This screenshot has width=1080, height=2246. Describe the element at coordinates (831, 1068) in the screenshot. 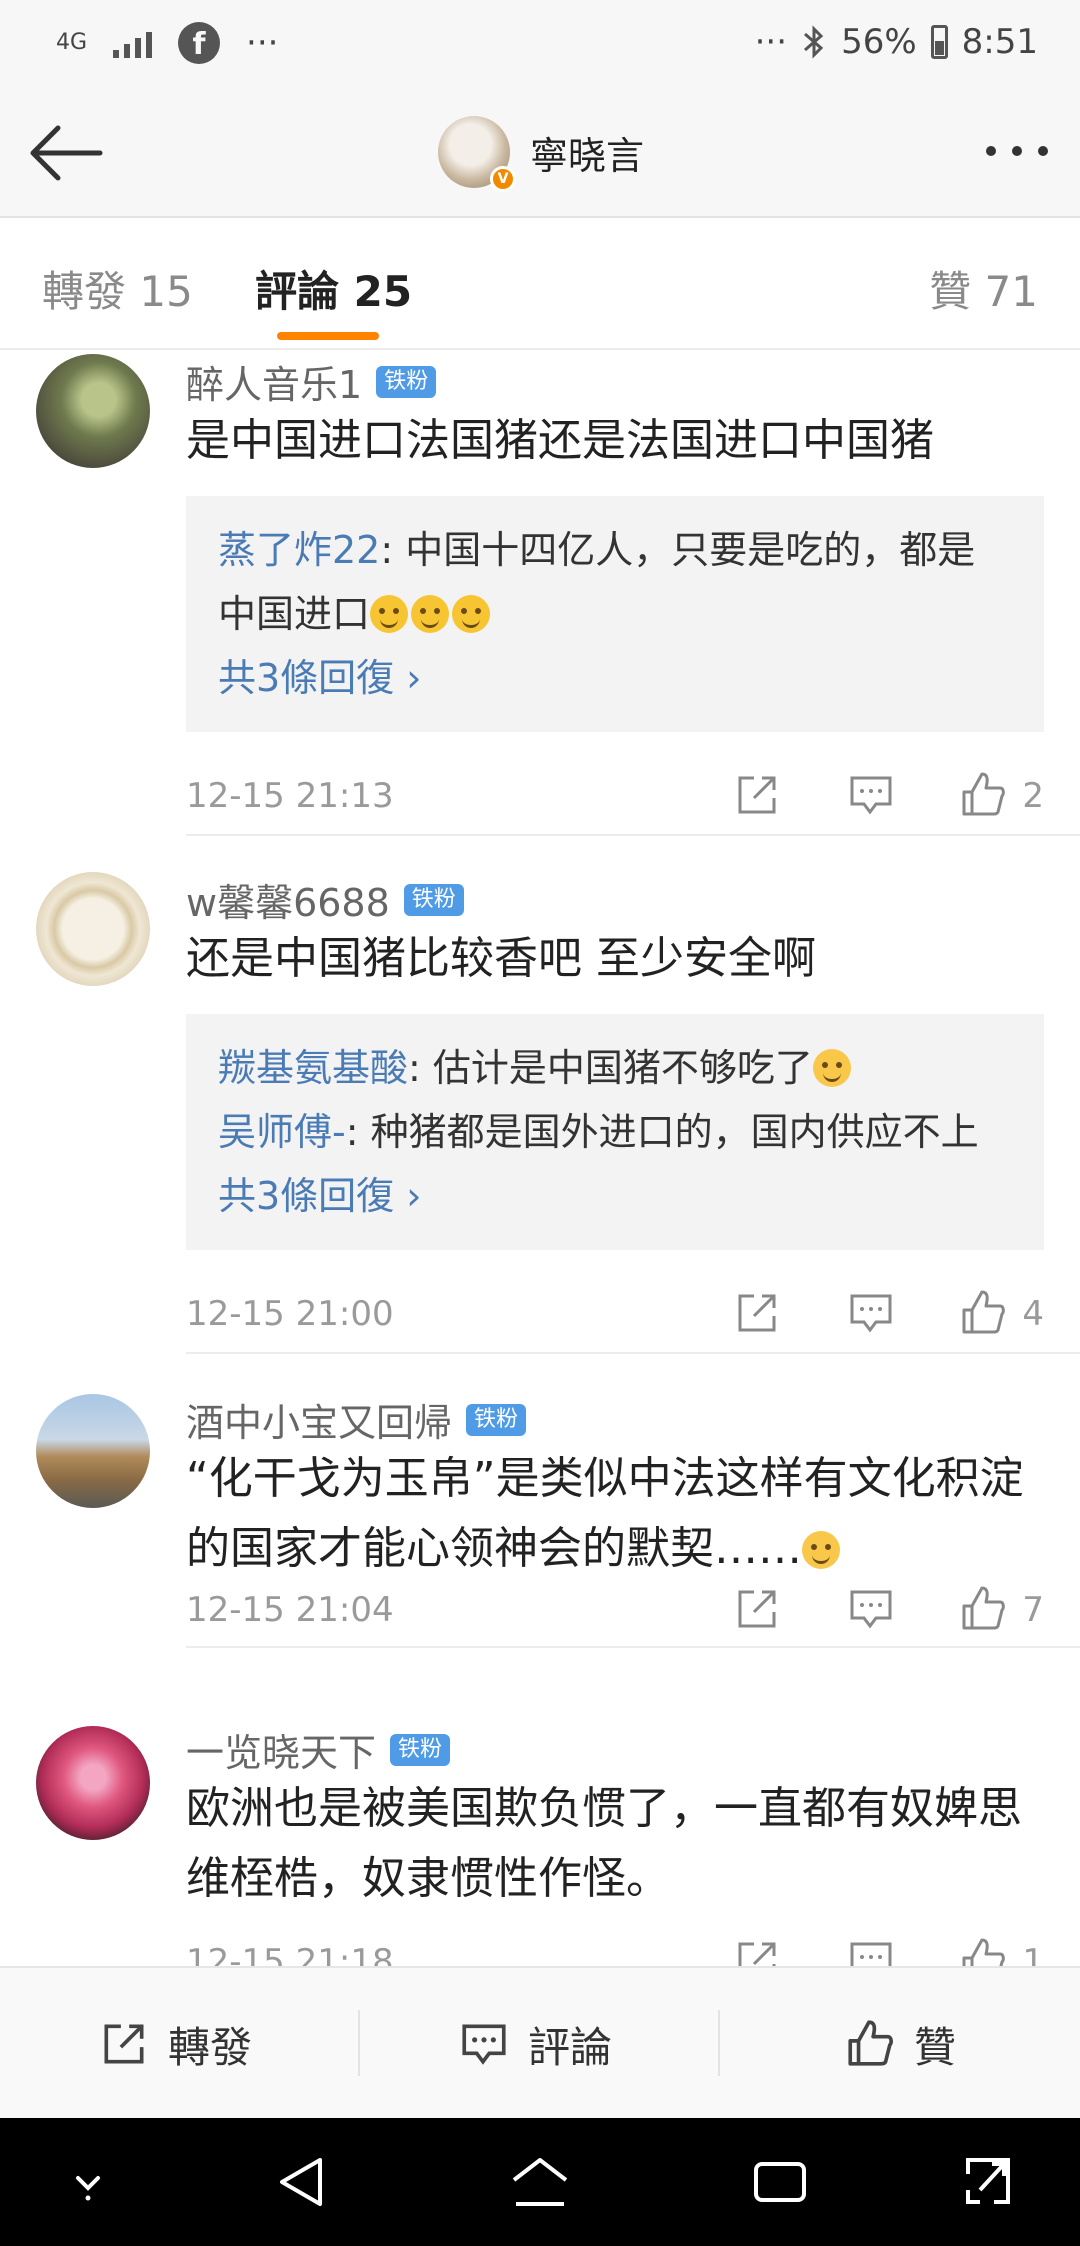

I see `laugh-cry-emoji-icon` at that location.